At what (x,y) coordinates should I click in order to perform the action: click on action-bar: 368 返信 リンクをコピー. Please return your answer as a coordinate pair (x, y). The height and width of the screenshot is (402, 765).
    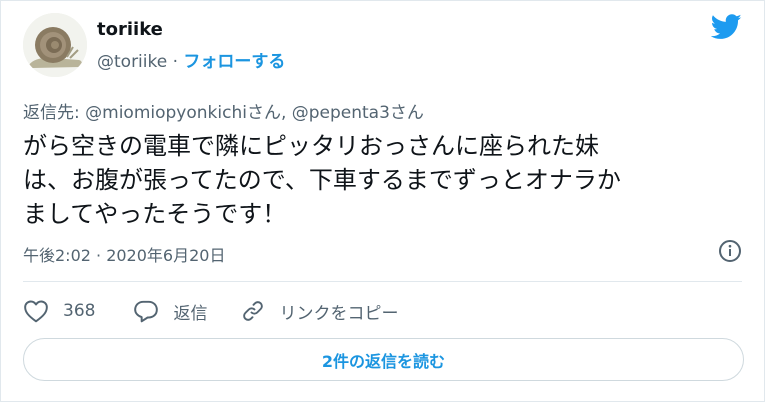
    Looking at the image, I should click on (210, 311).